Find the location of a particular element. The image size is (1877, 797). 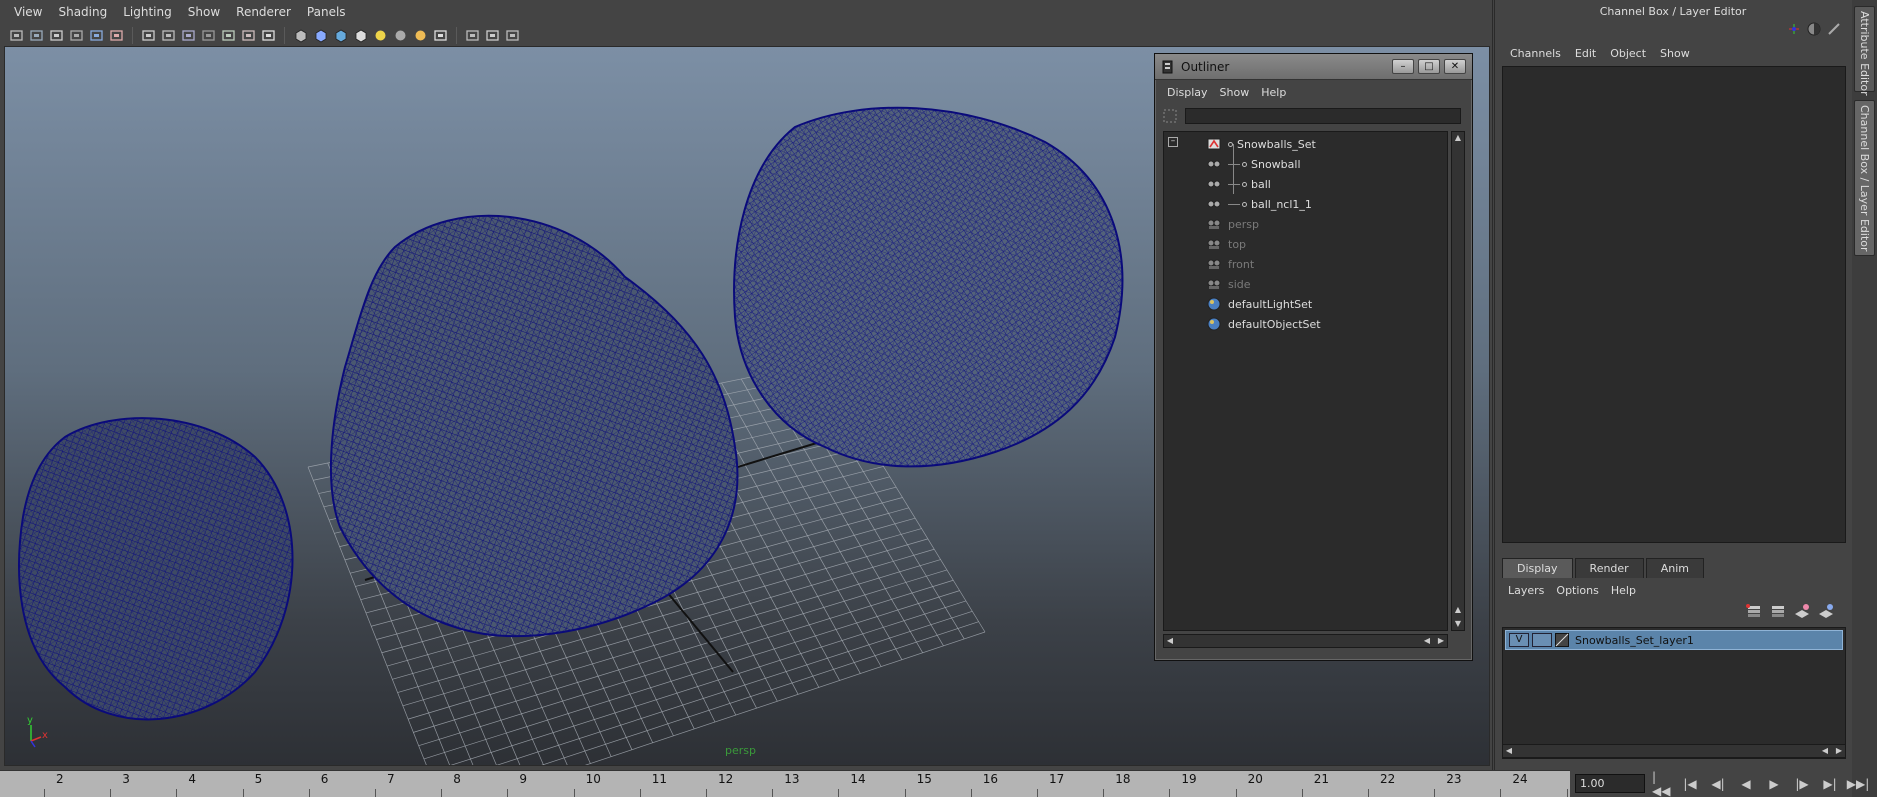

play-forwards-icon: ▶ is located at coordinates (1774, 784).